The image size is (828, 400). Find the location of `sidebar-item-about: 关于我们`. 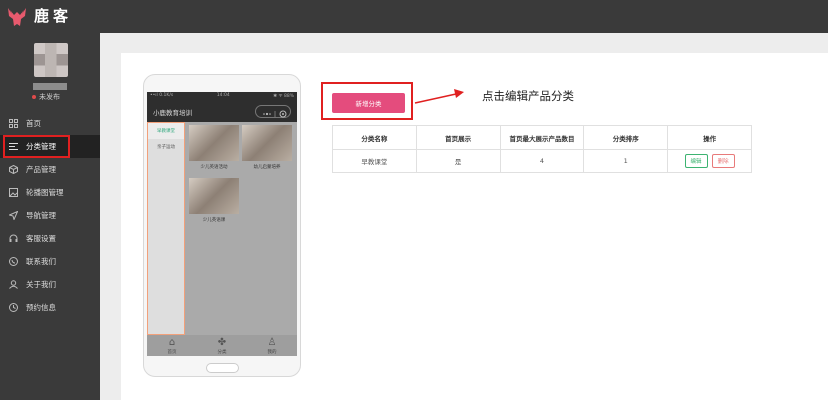

sidebar-item-about: 关于我们 is located at coordinates (50, 284).